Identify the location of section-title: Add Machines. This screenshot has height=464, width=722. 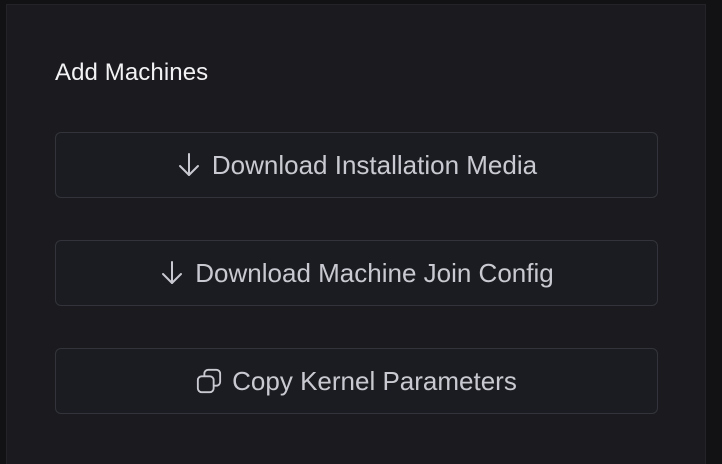
(132, 72).